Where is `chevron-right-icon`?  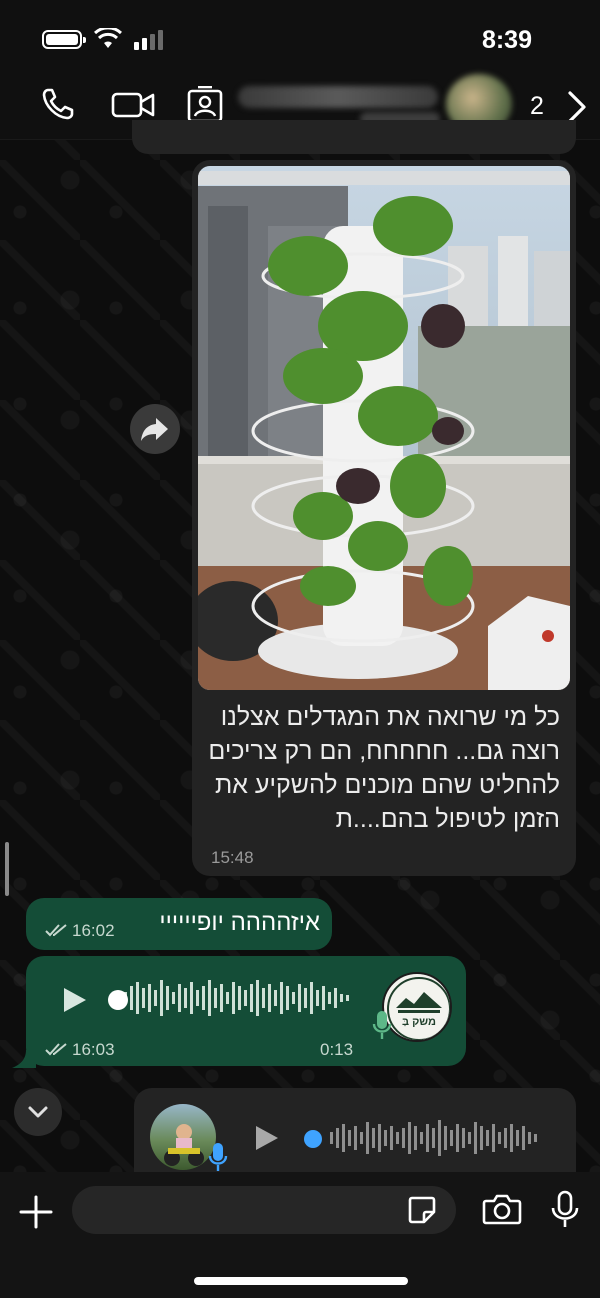
chevron-right-icon is located at coordinates (577, 107).